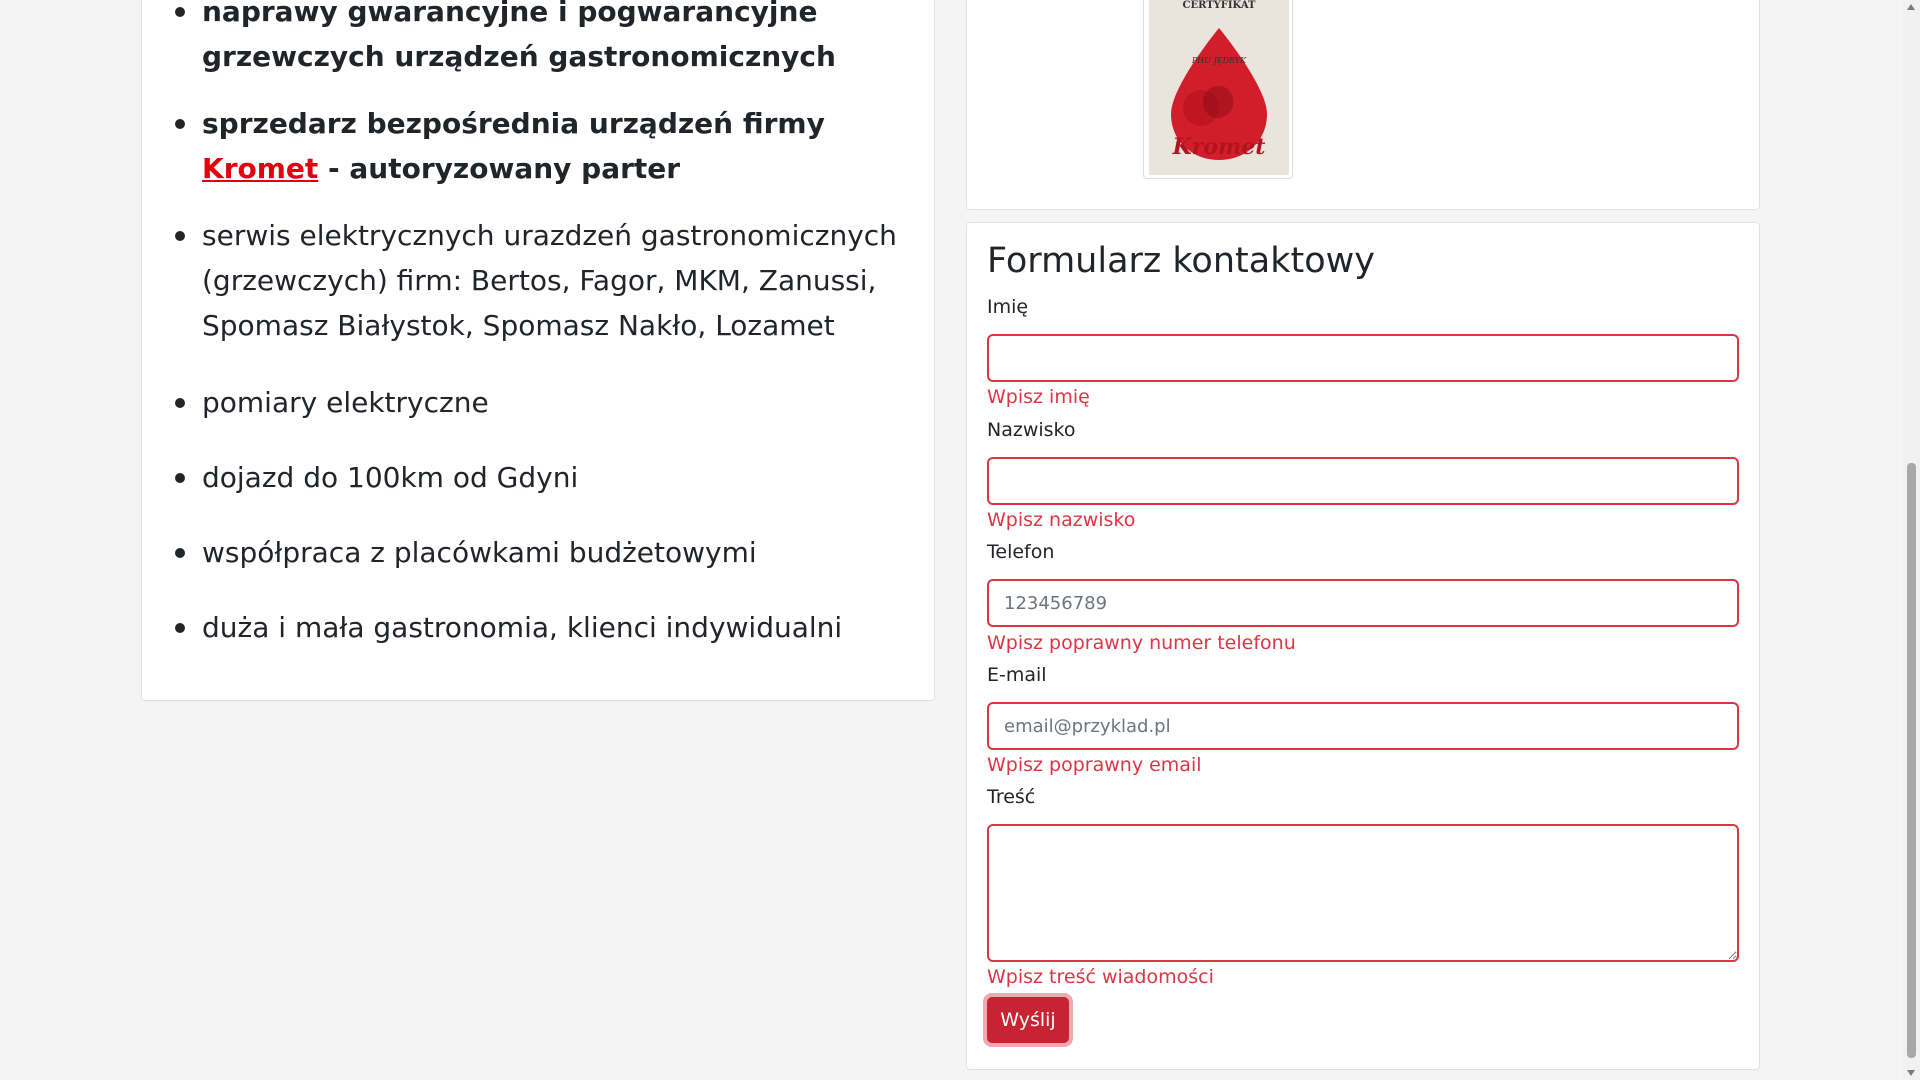  I want to click on first-name-label: Imię, so click(1008, 307).